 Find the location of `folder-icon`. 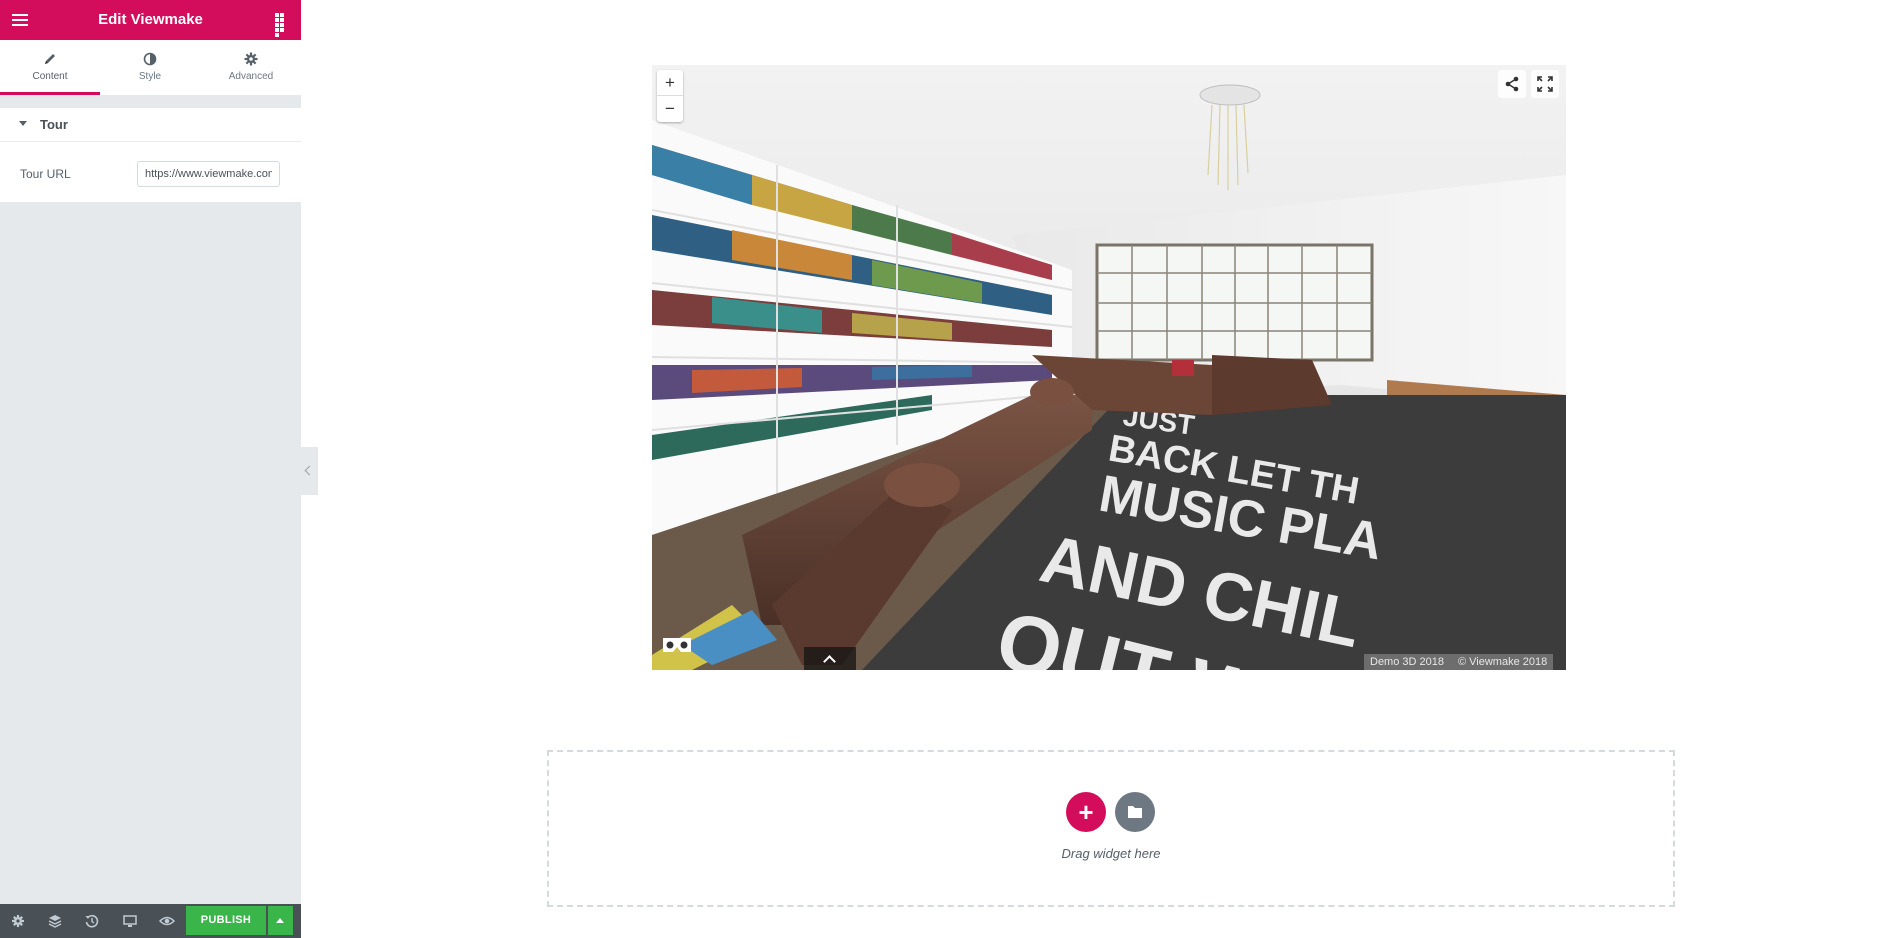

folder-icon is located at coordinates (1135, 812).